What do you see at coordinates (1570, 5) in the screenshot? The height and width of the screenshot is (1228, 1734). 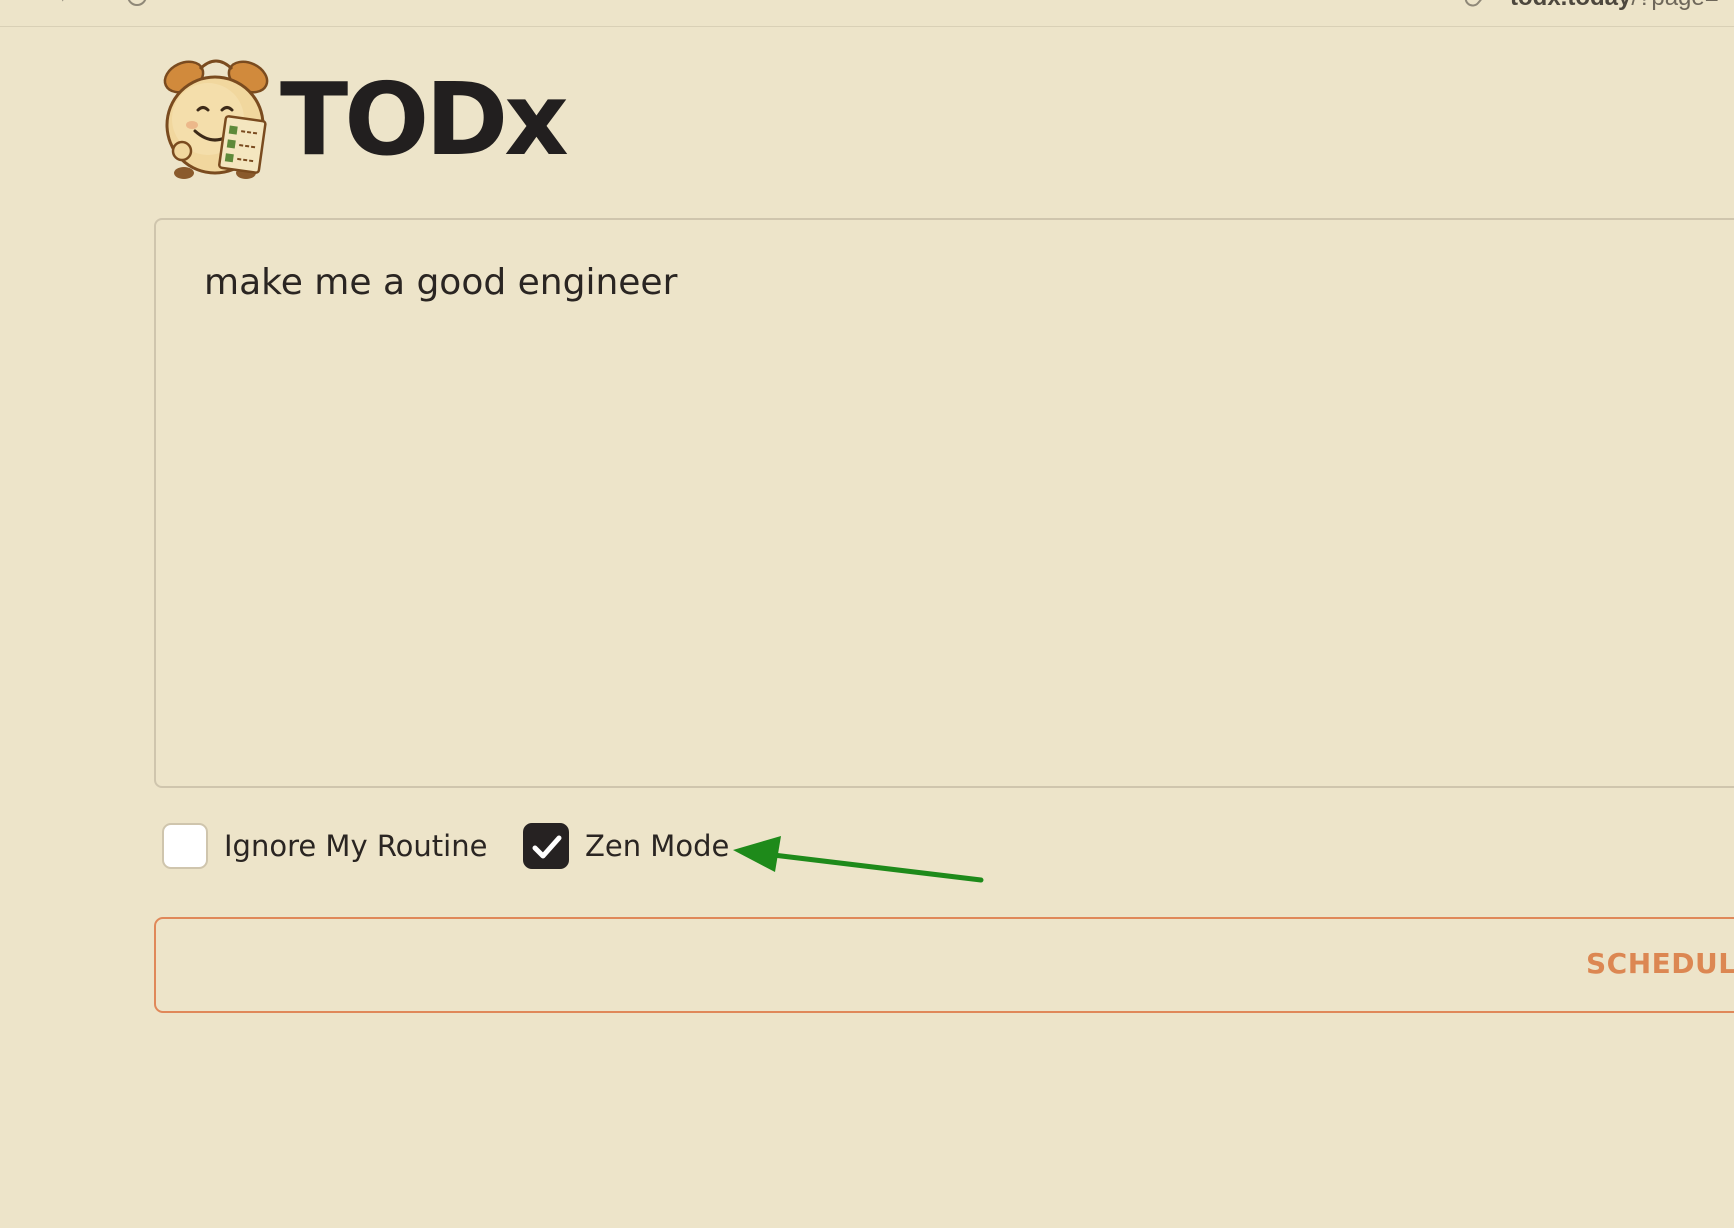 I see `url-host: todx.today` at bounding box center [1570, 5].